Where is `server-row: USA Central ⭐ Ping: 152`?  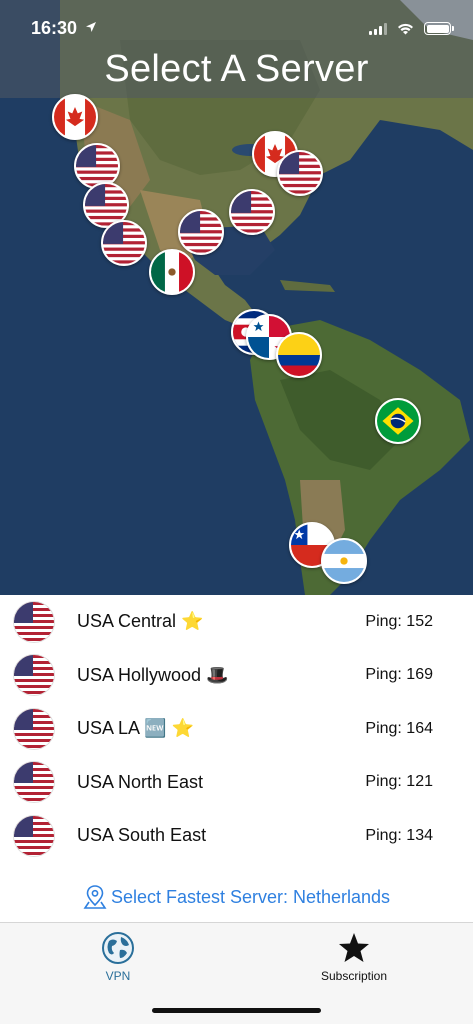
server-row: USA Central ⭐ Ping: 152 is located at coordinates (236, 622).